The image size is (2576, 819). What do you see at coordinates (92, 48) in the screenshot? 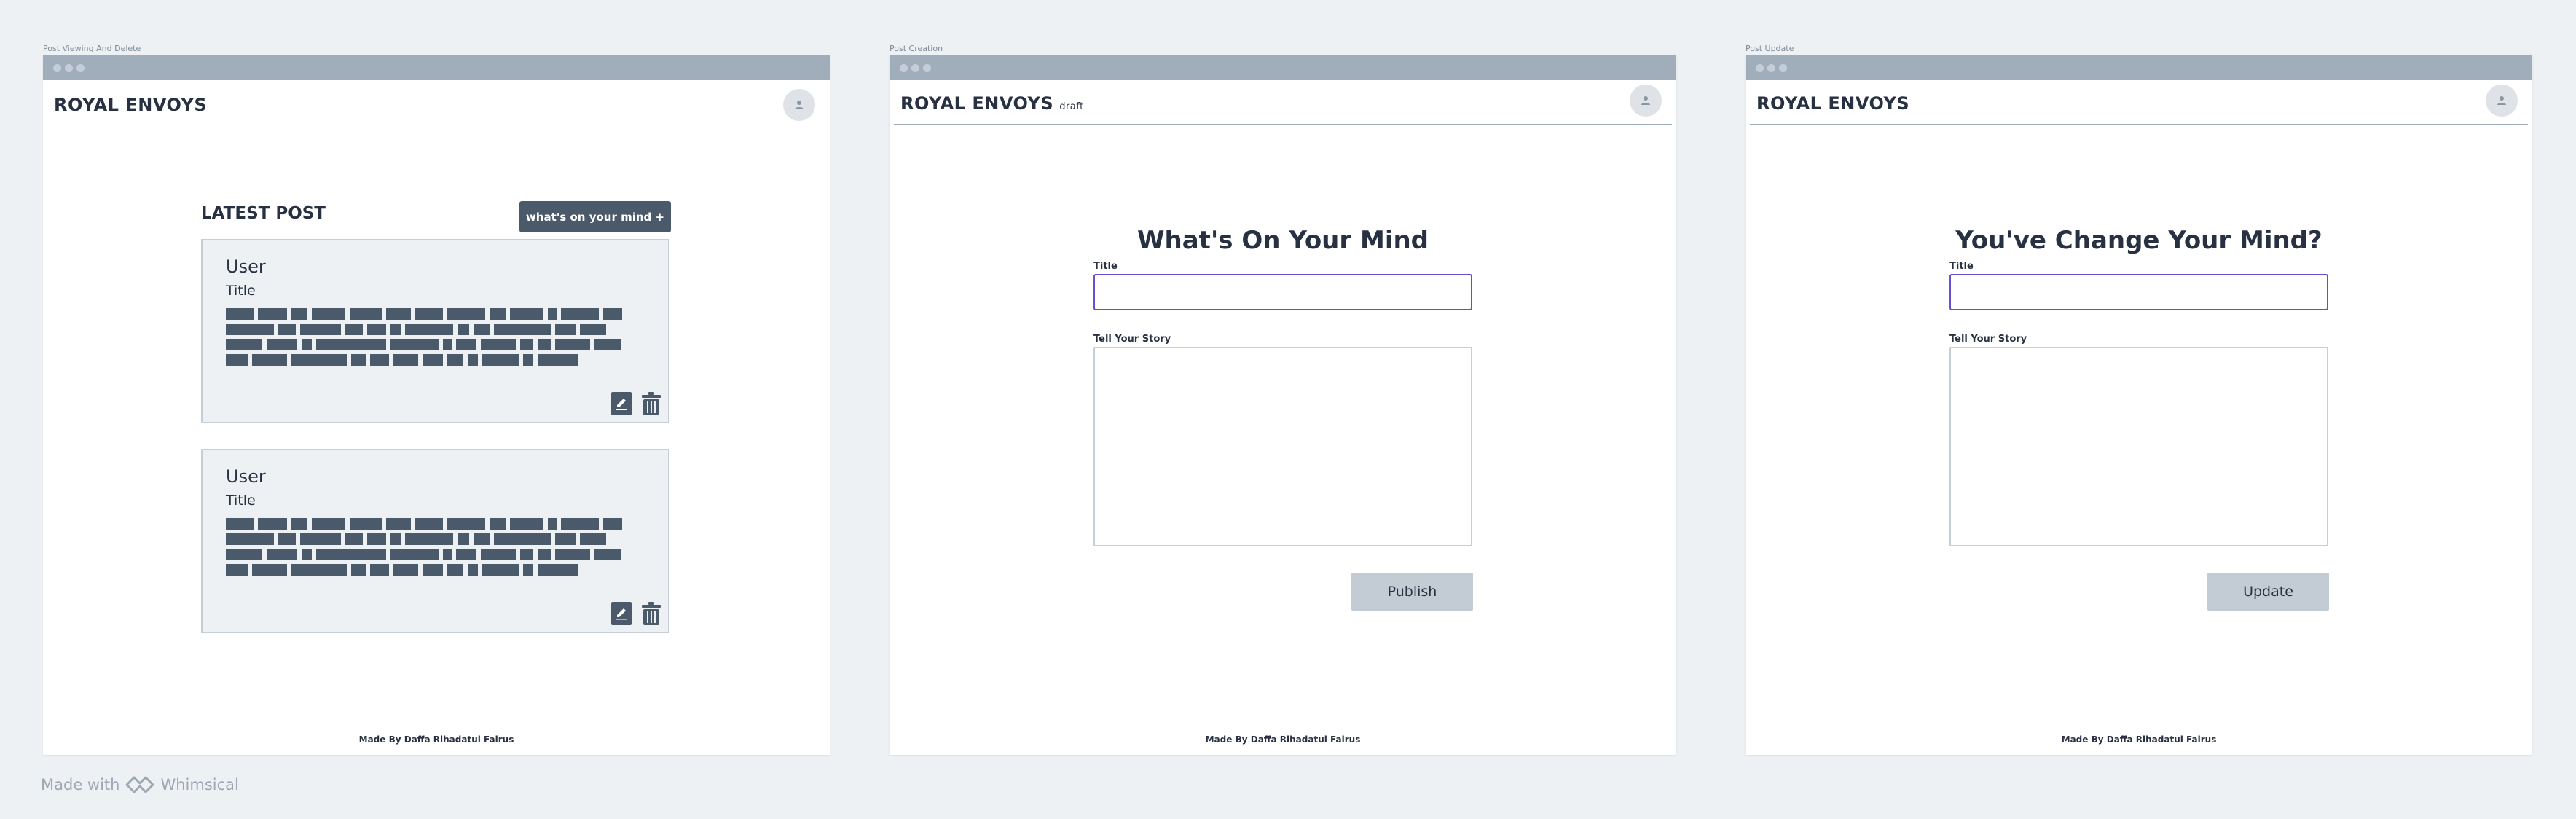
I see `frame-label: Post Viewing And Delete` at bounding box center [92, 48].